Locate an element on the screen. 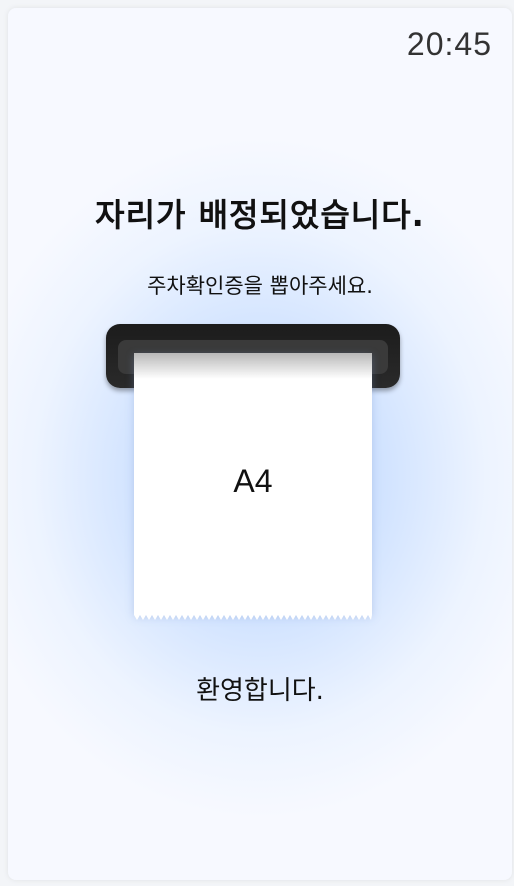 This screenshot has height=886, width=514. clock: 20:45 is located at coordinates (449, 44).